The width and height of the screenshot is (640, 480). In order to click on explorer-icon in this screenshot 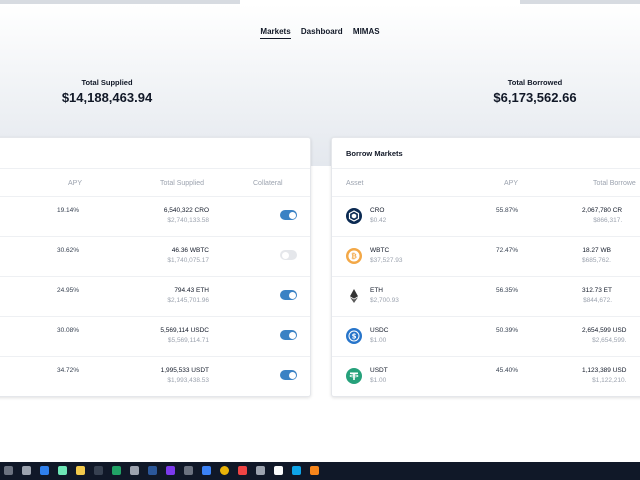, I will do `click(80, 470)`.